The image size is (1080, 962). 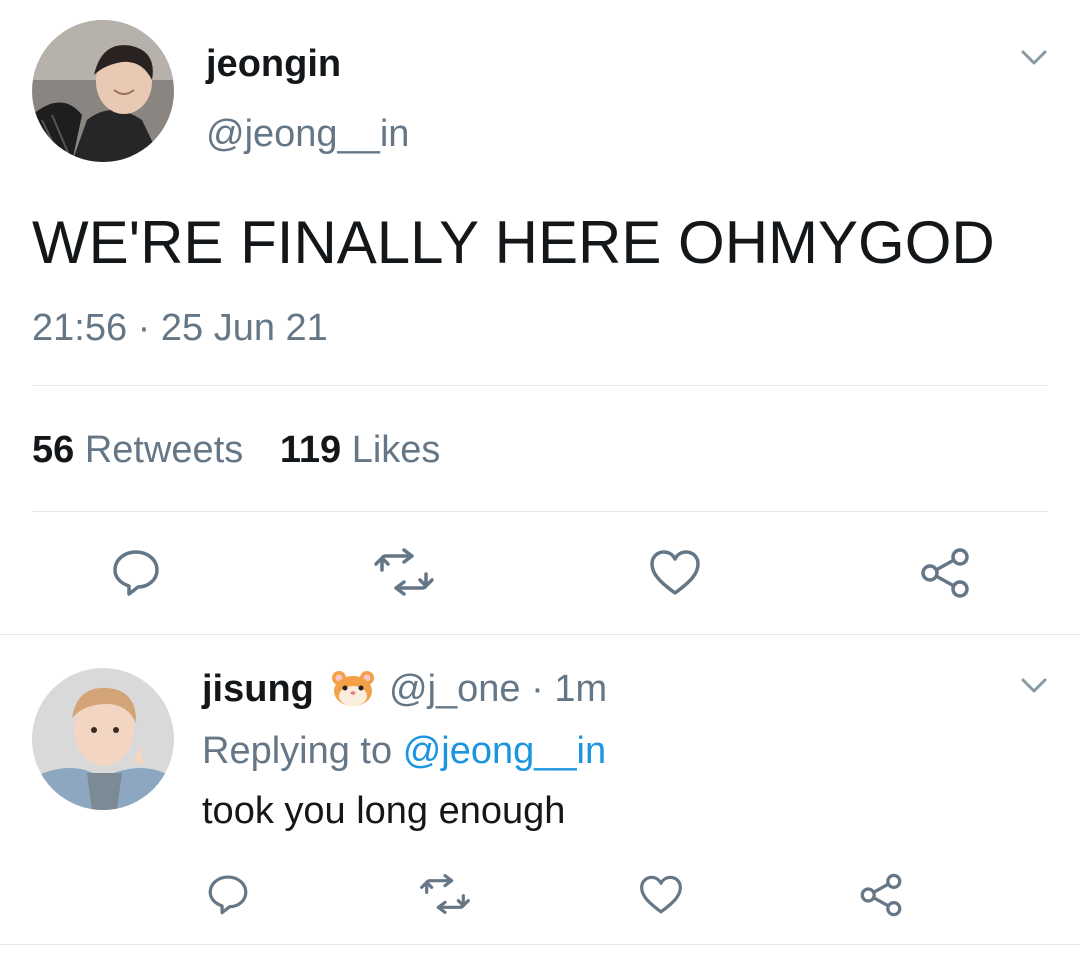 What do you see at coordinates (353, 694) in the screenshot?
I see `hamster-emoji` at bounding box center [353, 694].